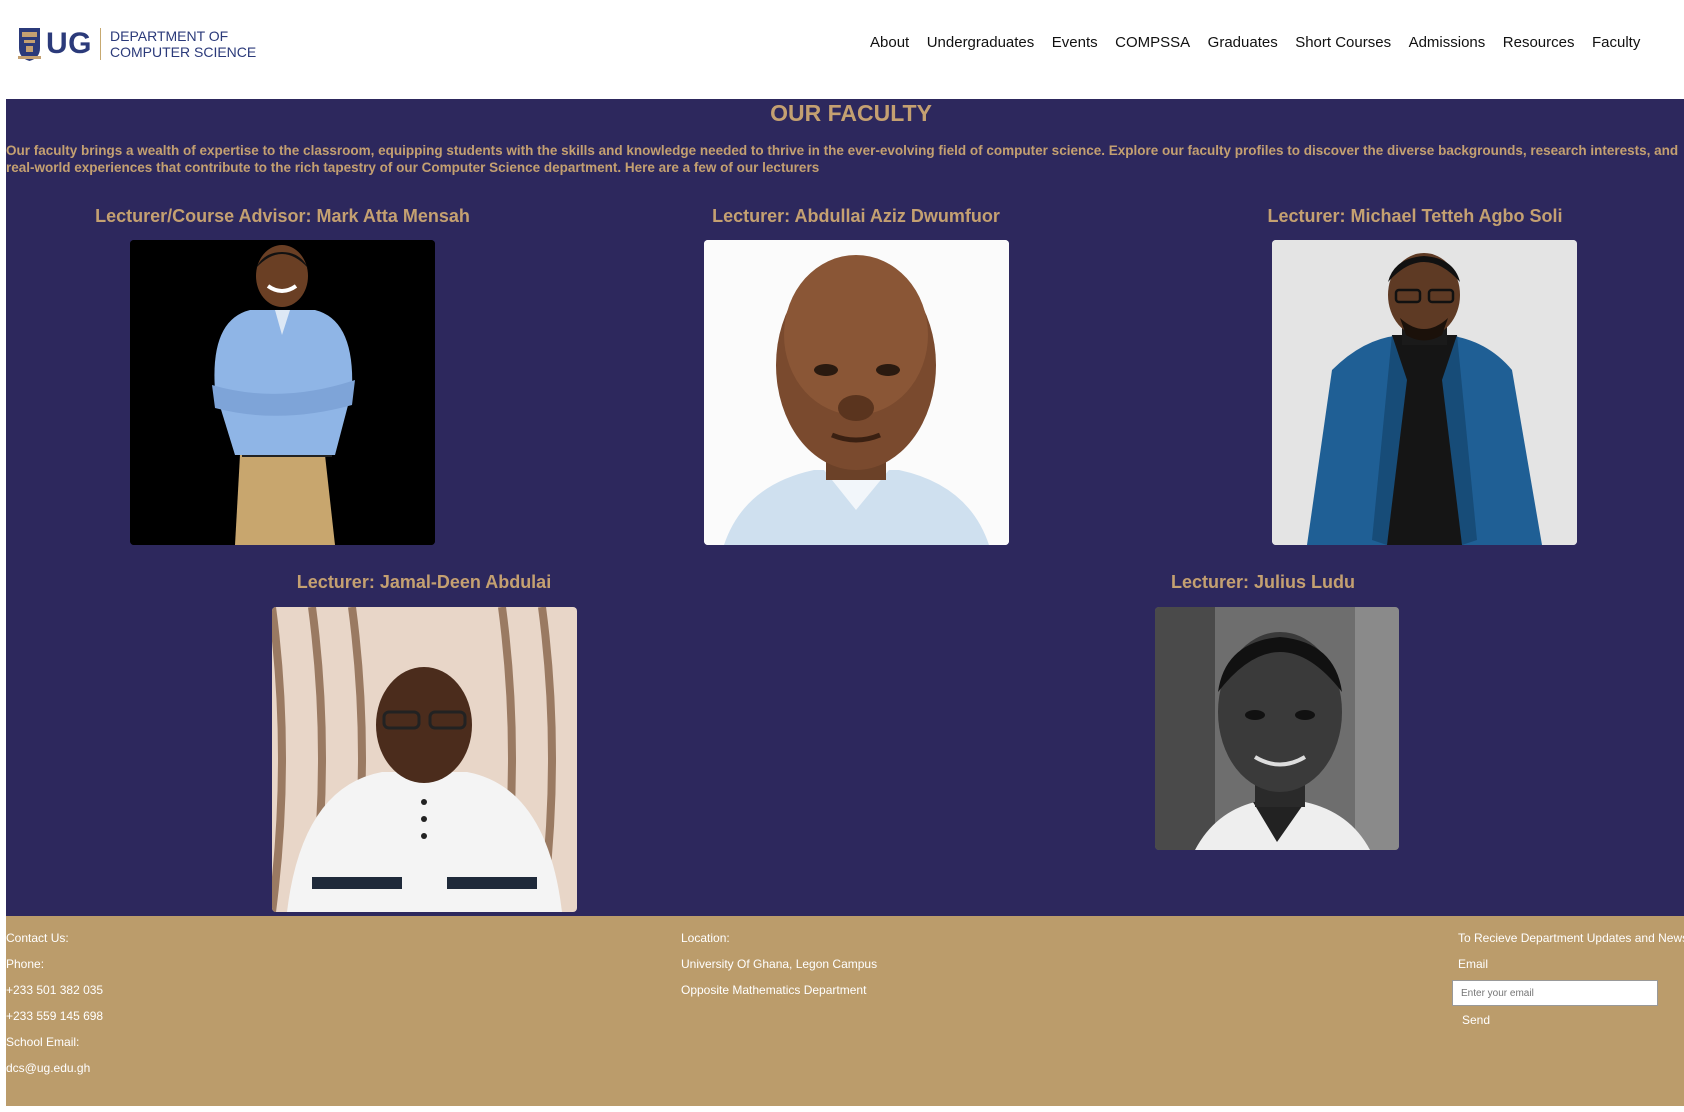 This screenshot has width=1684, height=1112. What do you see at coordinates (1476, 1020) in the screenshot?
I see `send-button: Send` at bounding box center [1476, 1020].